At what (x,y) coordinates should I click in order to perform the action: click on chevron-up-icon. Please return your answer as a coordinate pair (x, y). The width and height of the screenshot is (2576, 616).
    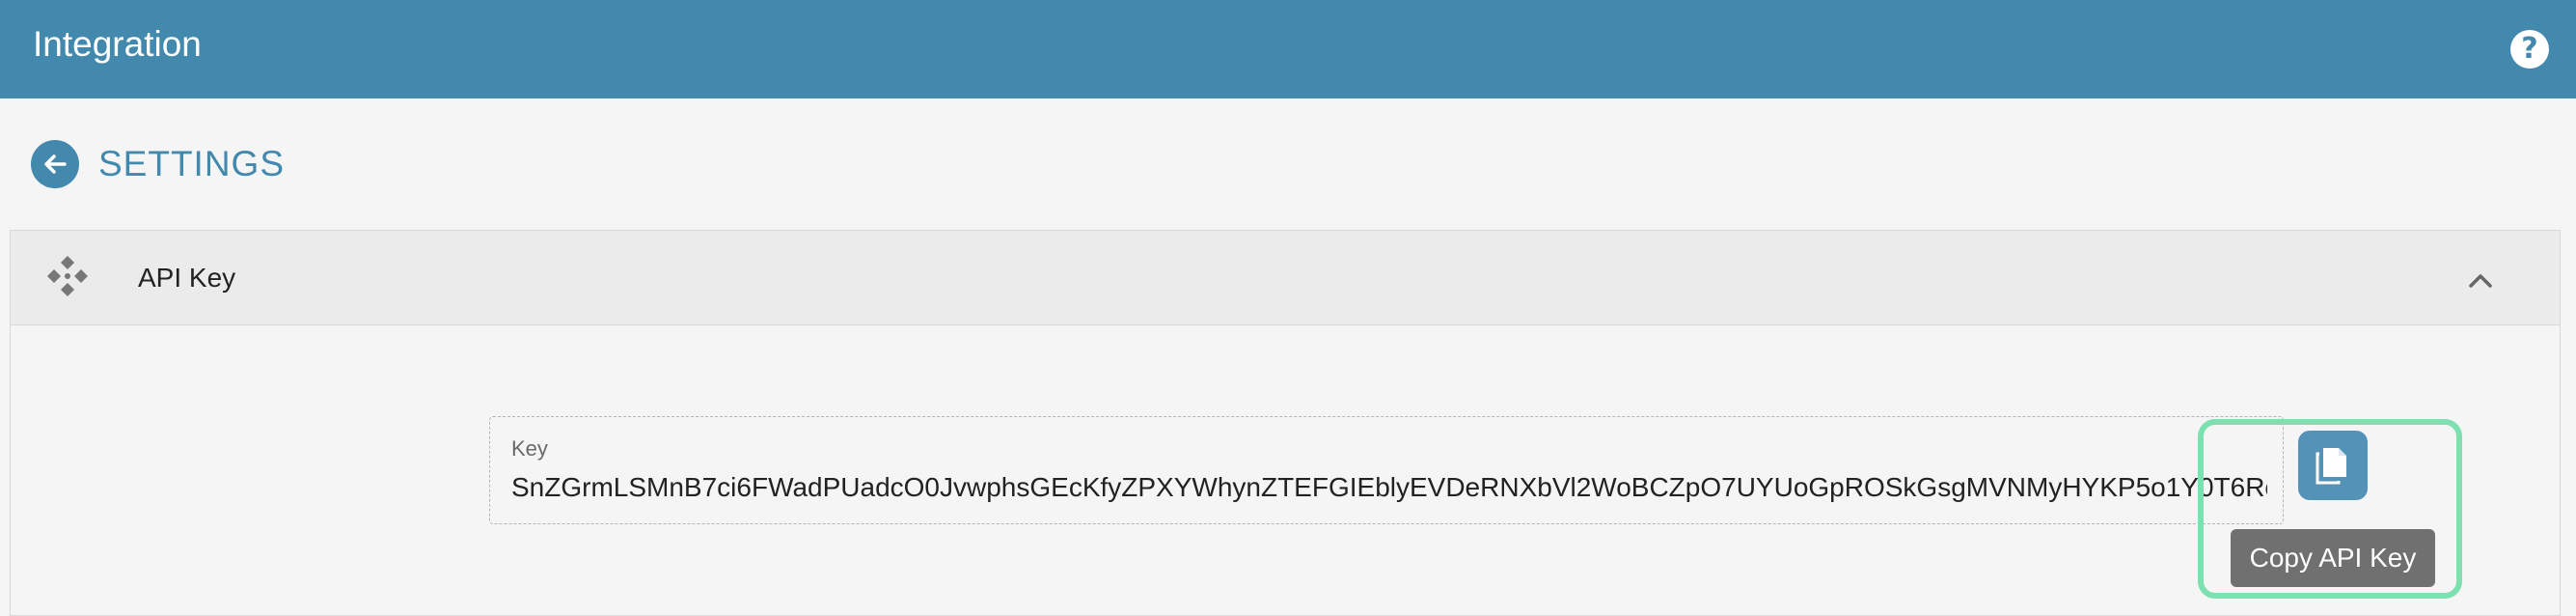
    Looking at the image, I should click on (2480, 281).